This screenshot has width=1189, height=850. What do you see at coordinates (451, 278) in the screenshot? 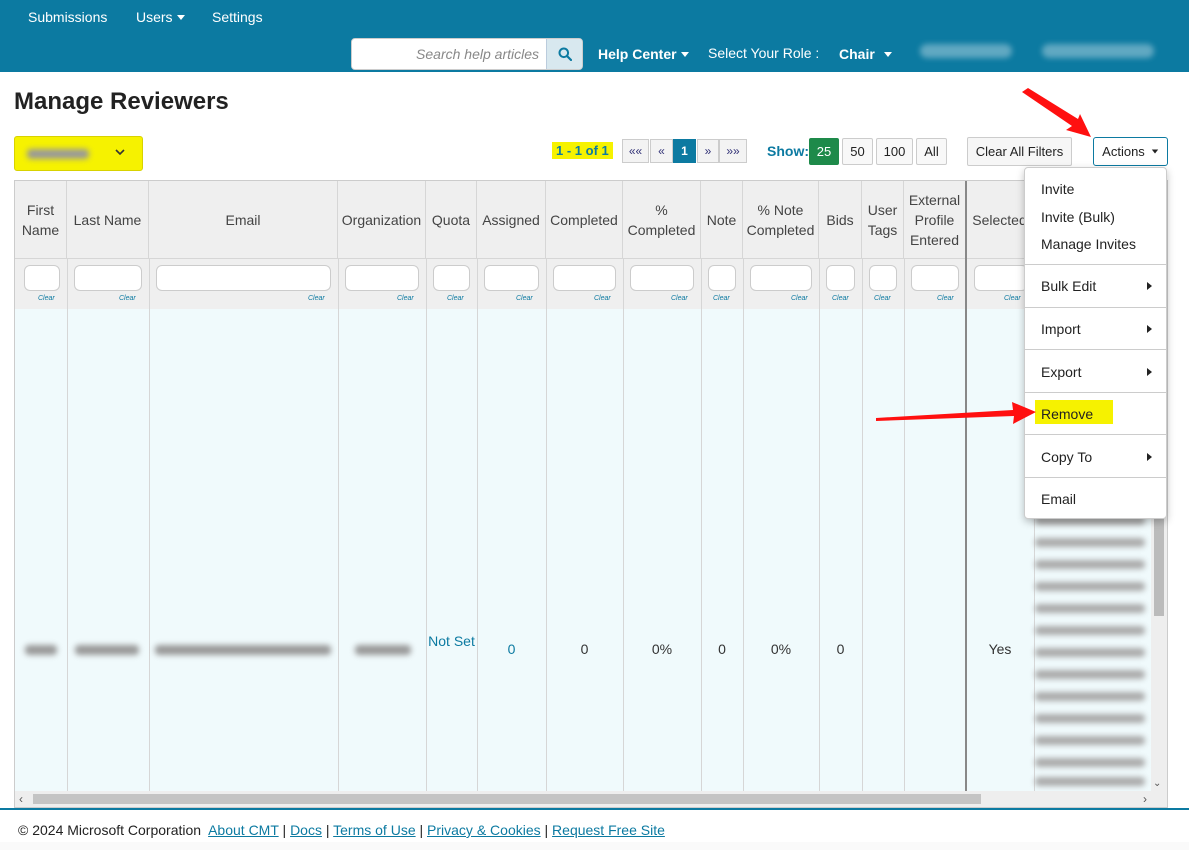
I see `filter-quota` at bounding box center [451, 278].